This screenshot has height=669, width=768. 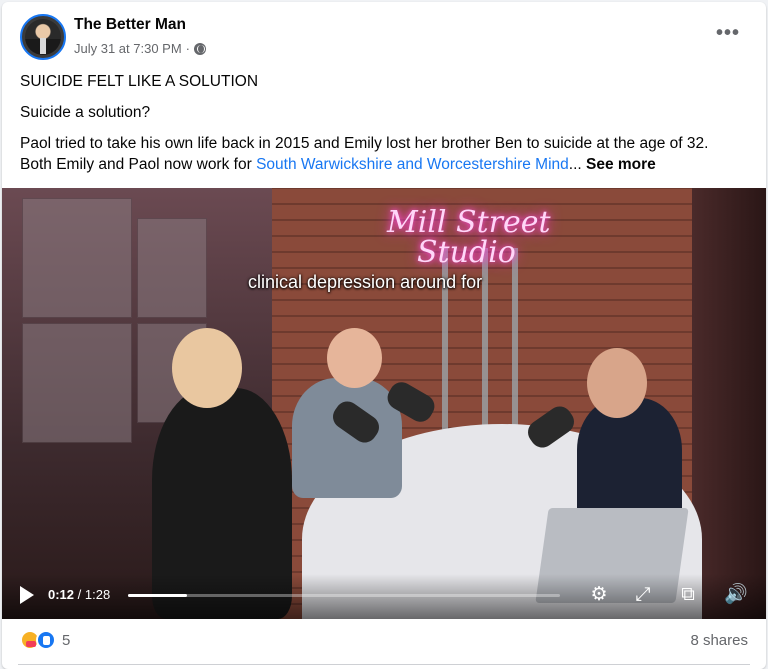 I want to click on footer-divider, so click(x=384, y=664).